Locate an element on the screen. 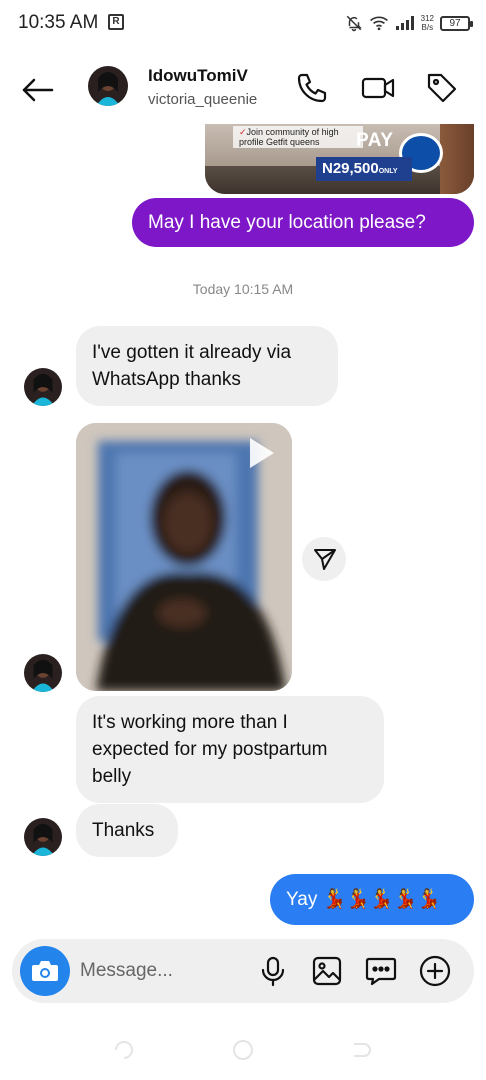 Image resolution: width=486 pixels, height=1080 pixels. home-icon is located at coordinates (243, 1050).